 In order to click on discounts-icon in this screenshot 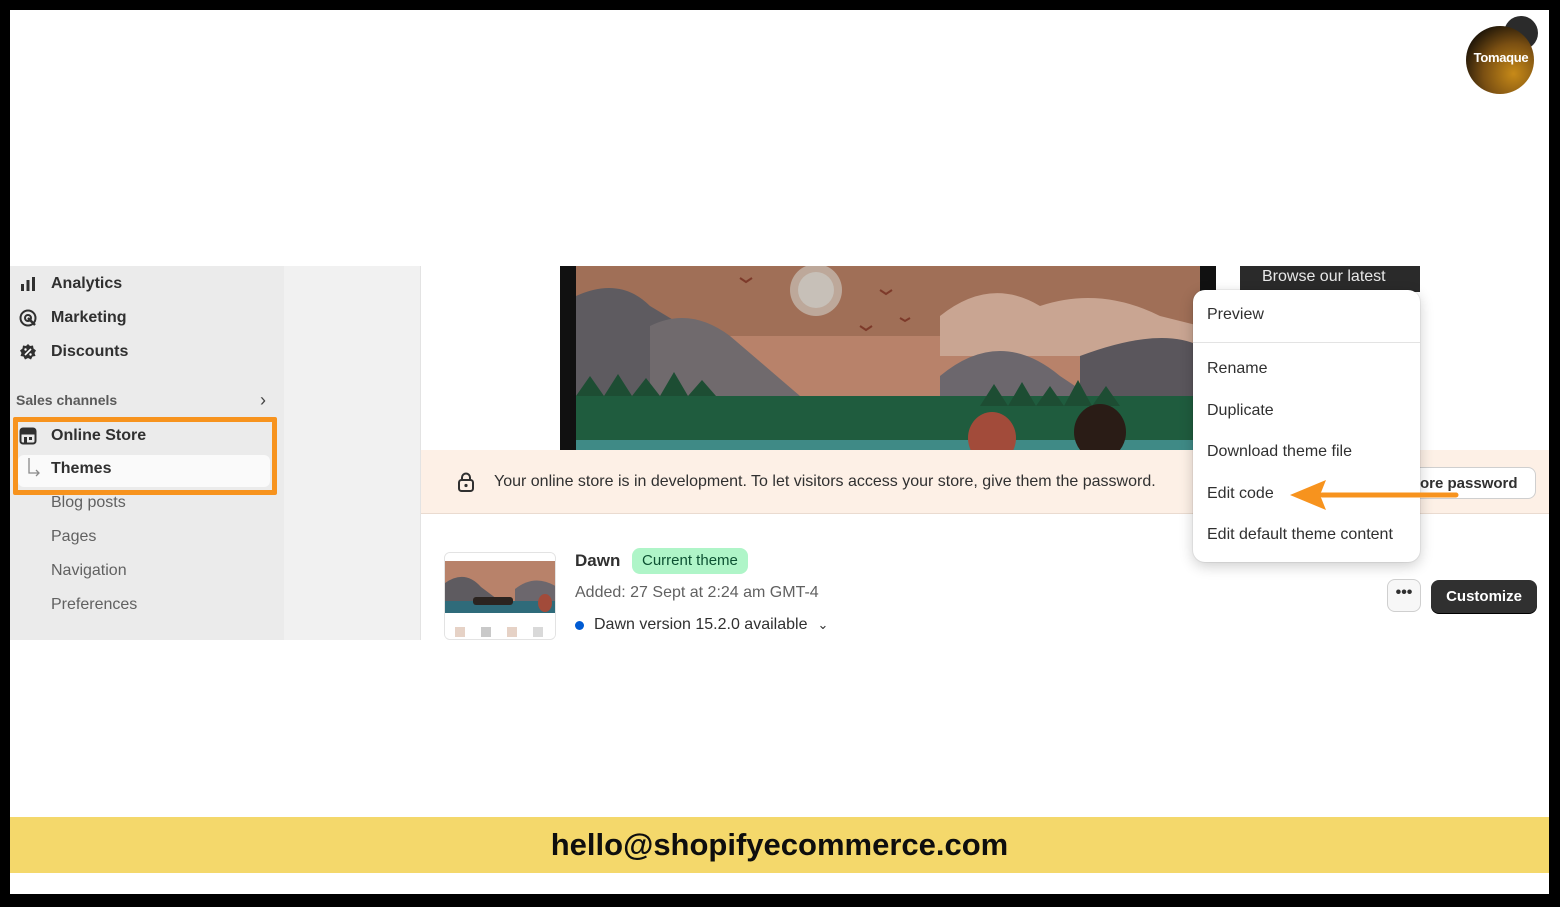, I will do `click(28, 352)`.